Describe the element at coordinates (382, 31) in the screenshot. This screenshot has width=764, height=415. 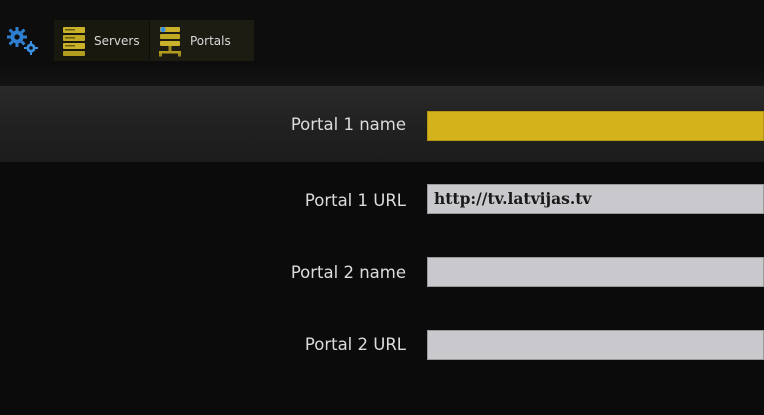
I see `top-toolbar: Servers Portals` at that location.